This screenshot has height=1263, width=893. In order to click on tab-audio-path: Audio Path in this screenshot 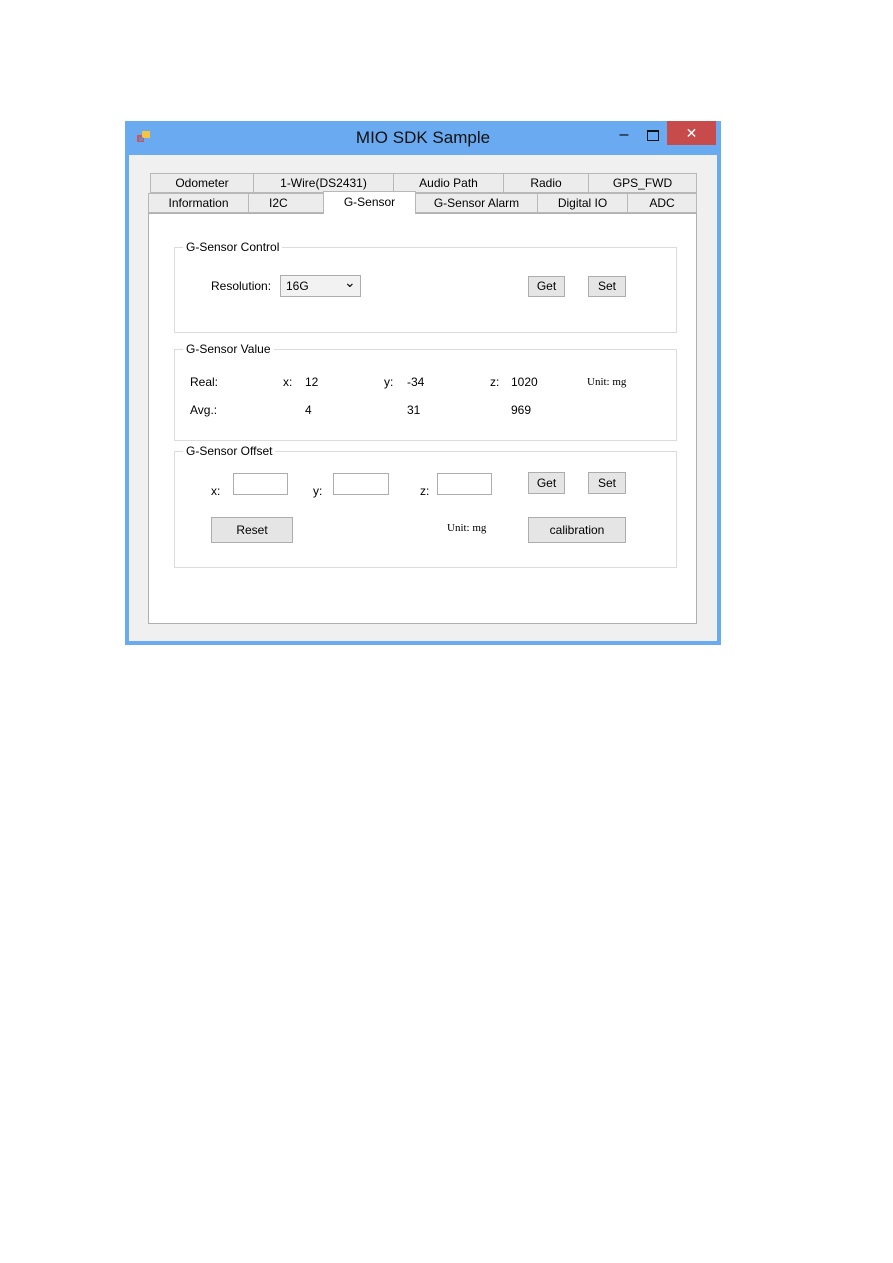, I will do `click(448, 183)`.